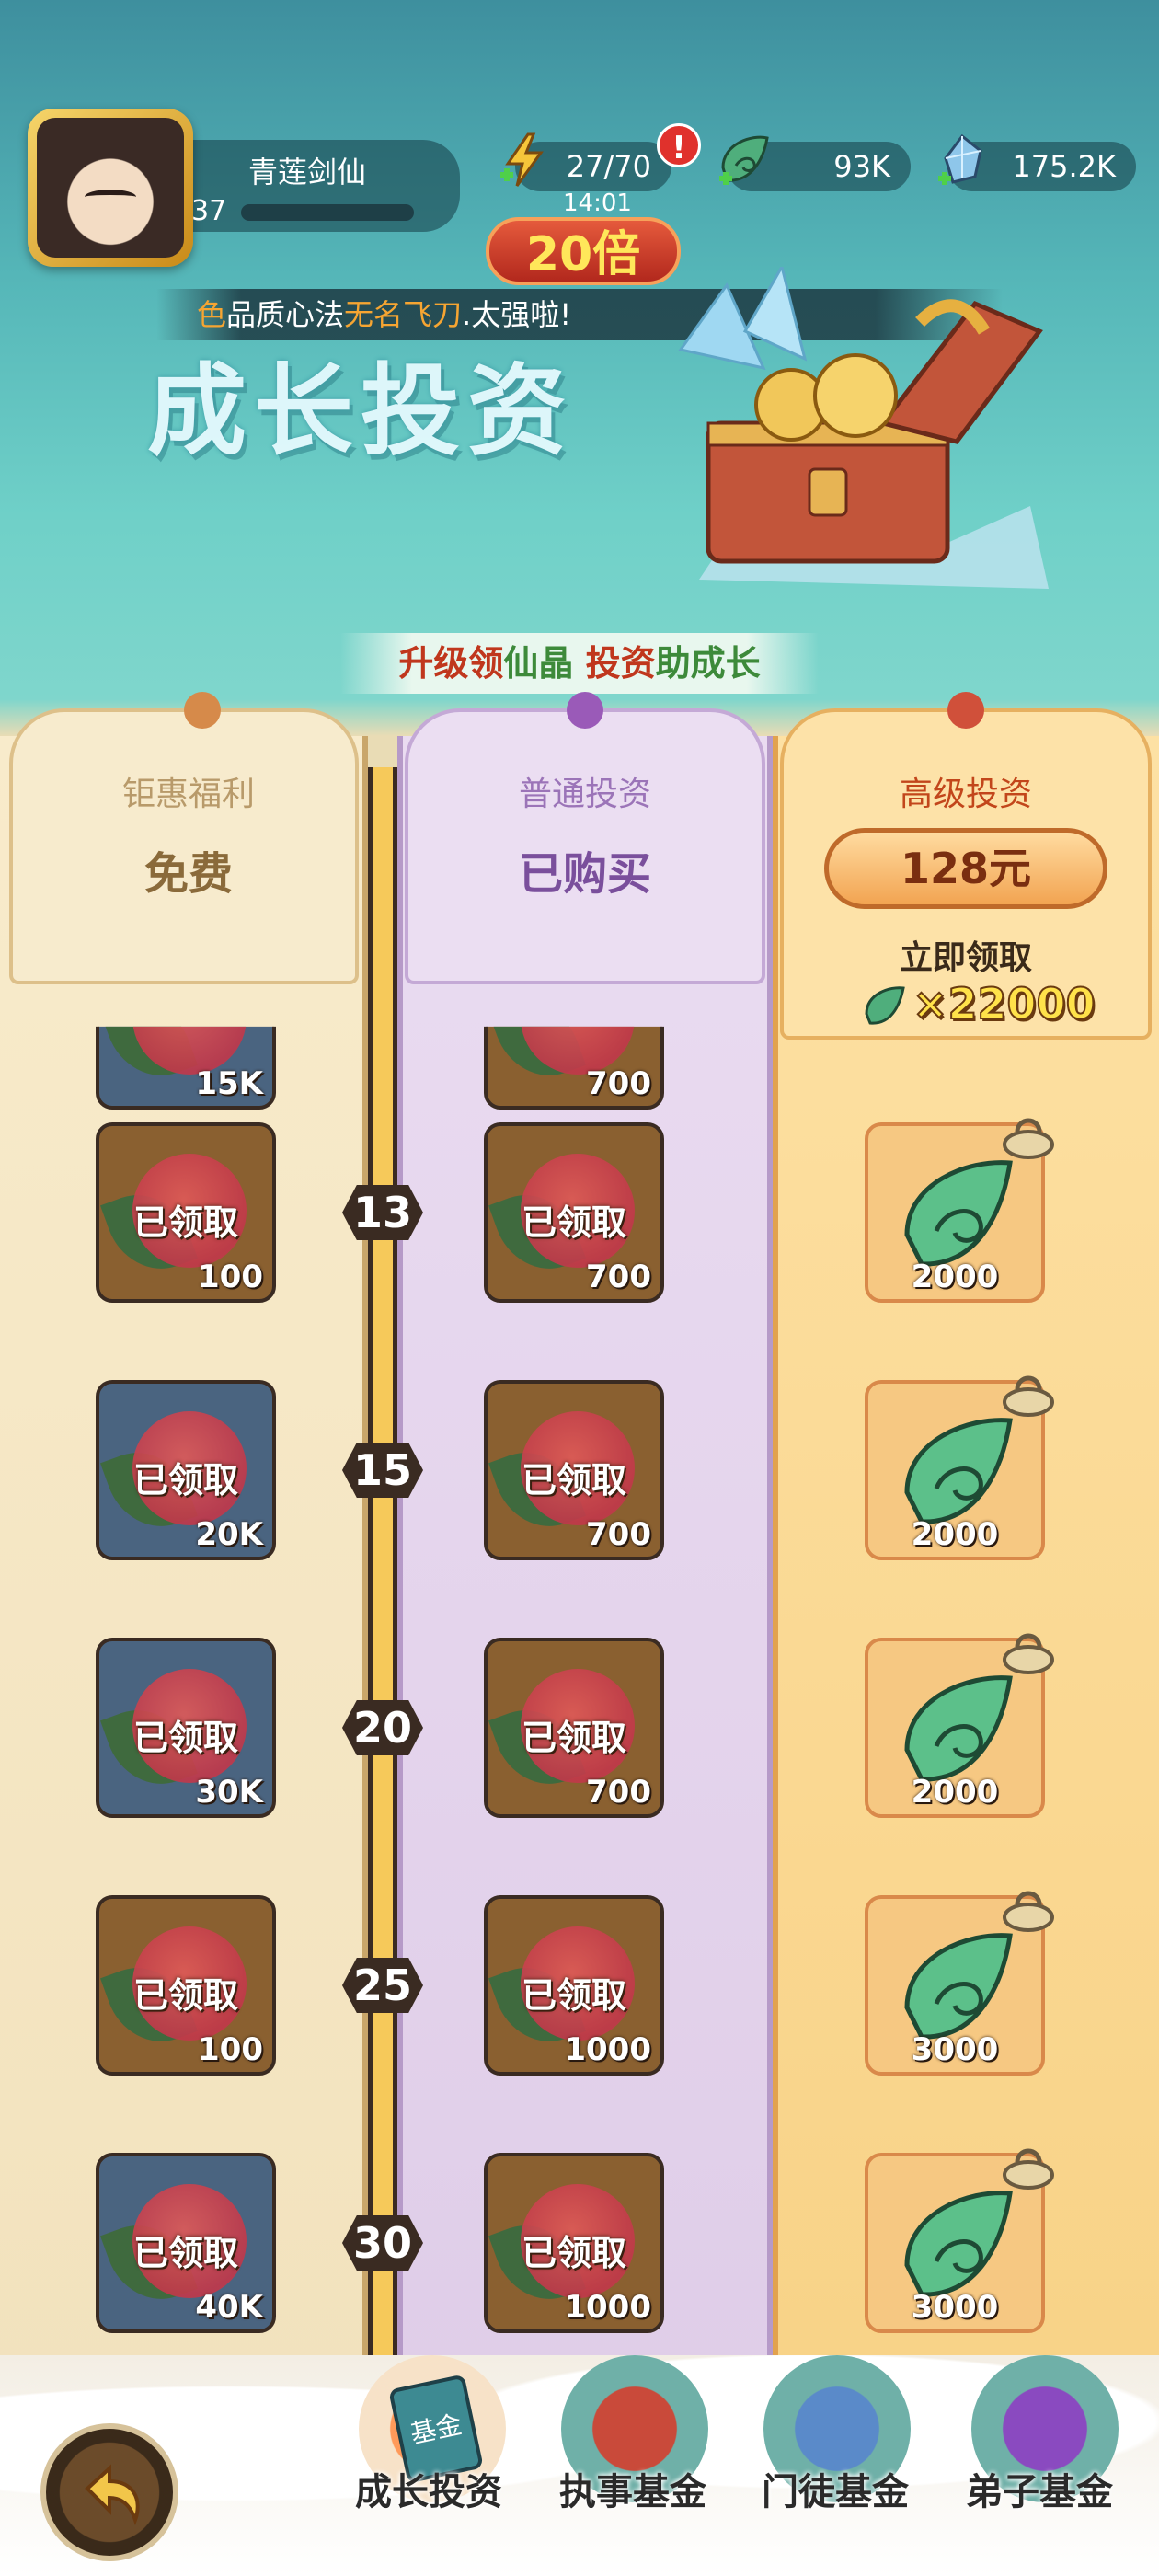 The height and width of the screenshot is (2576, 1159). Describe the element at coordinates (522, 159) in the screenshot. I see `lightning-icon` at that location.